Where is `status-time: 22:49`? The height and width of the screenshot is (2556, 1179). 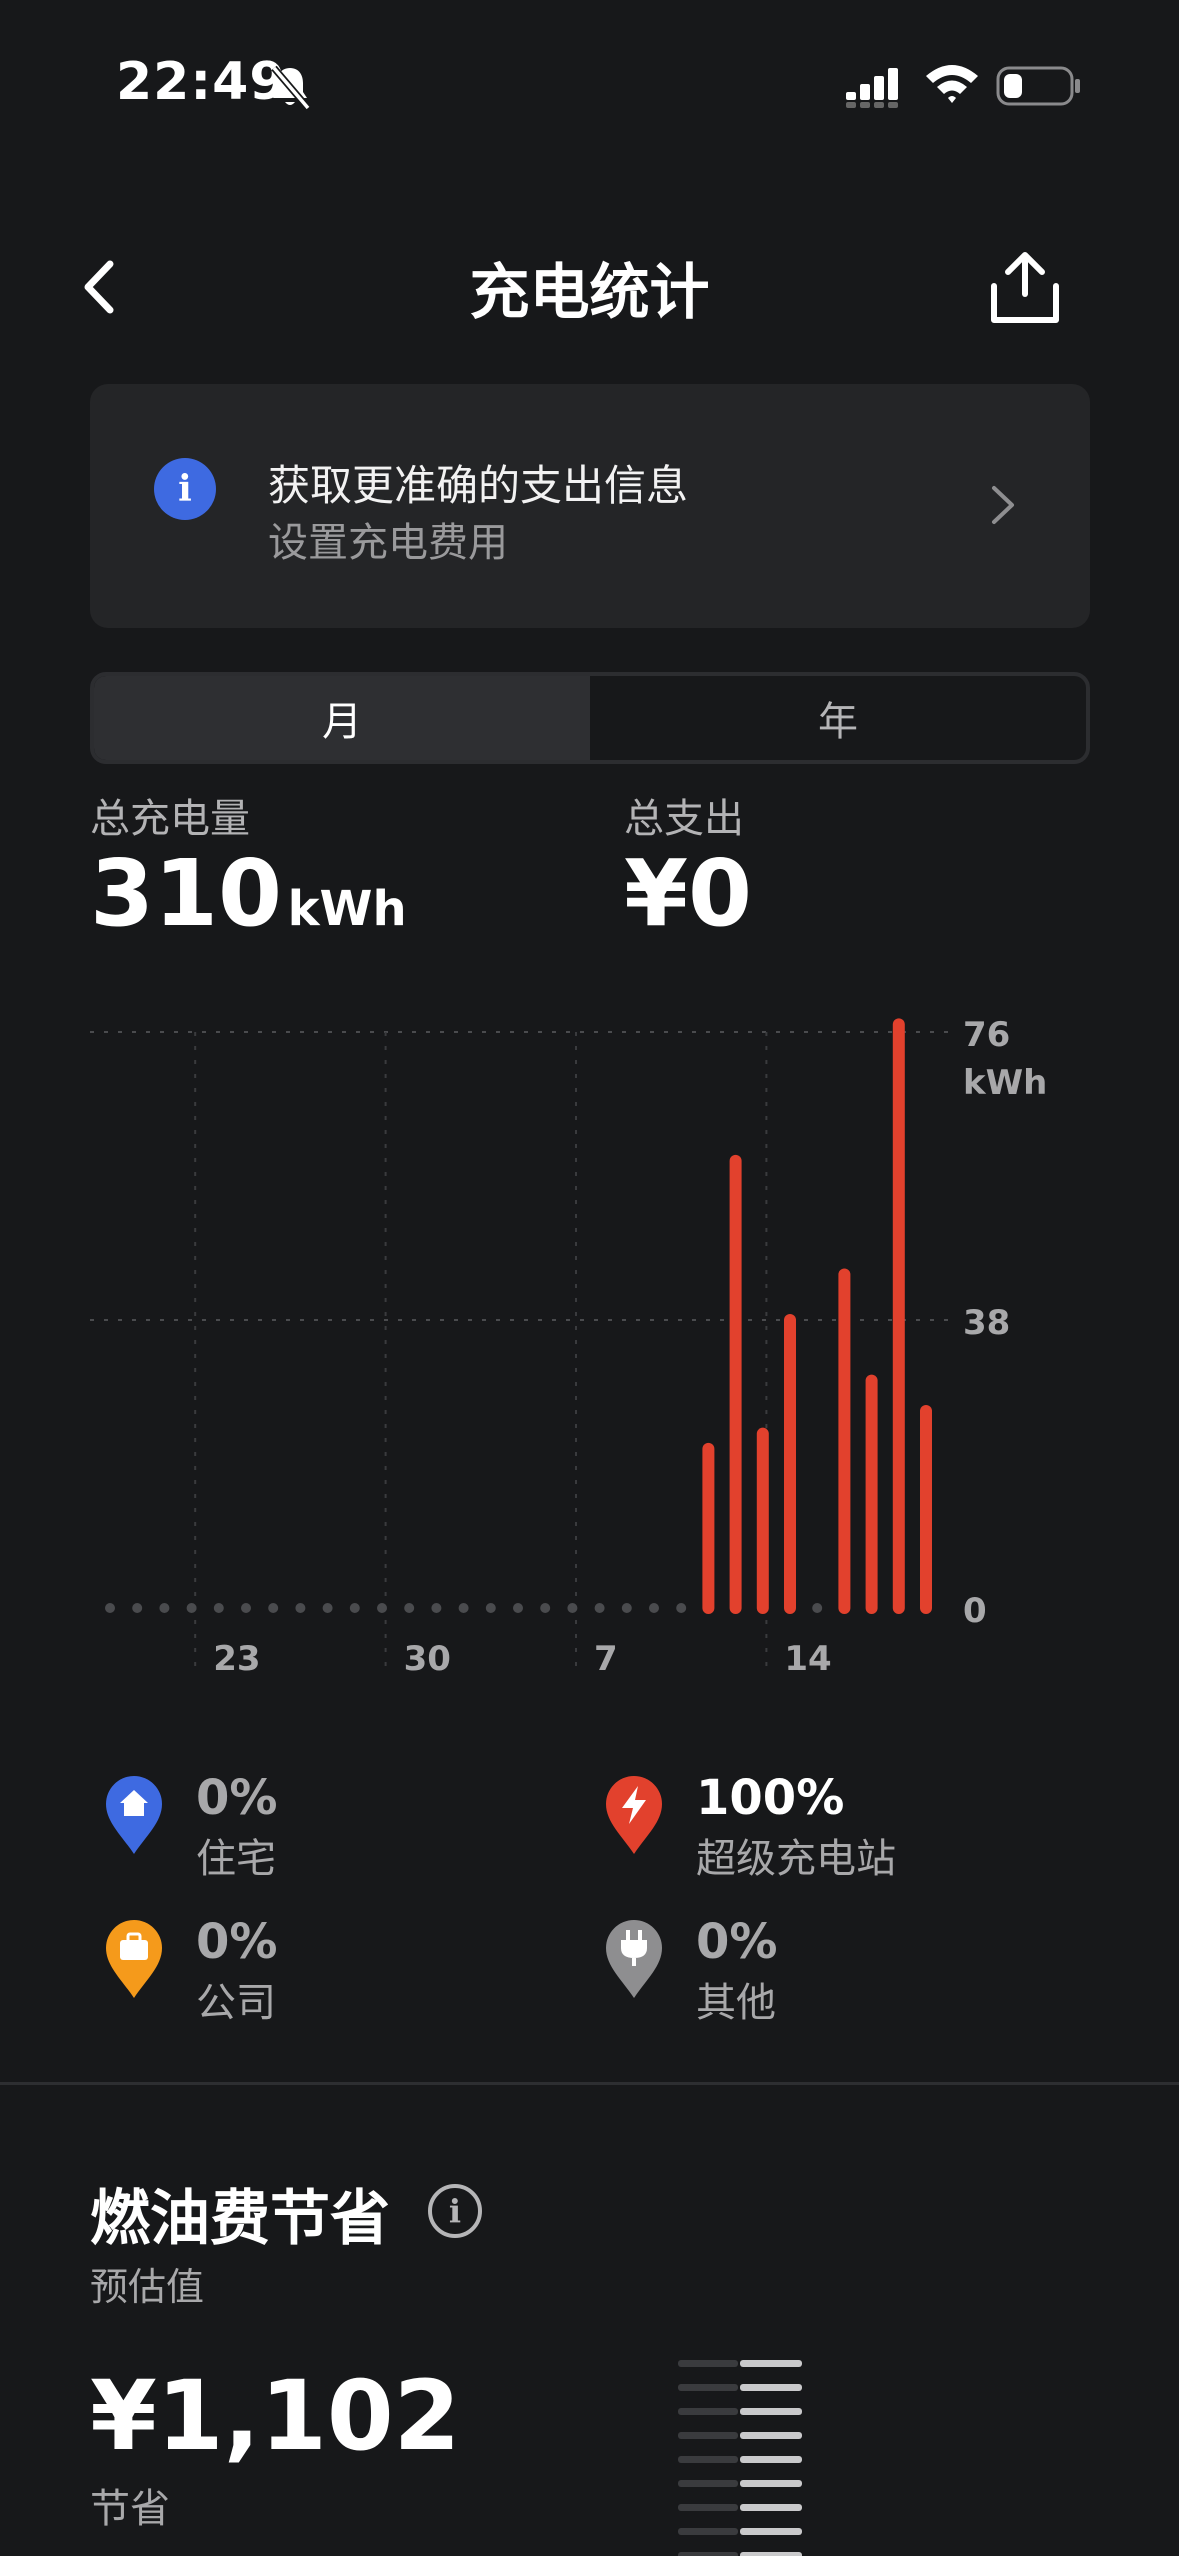
status-time: 22:49 is located at coordinates (201, 82).